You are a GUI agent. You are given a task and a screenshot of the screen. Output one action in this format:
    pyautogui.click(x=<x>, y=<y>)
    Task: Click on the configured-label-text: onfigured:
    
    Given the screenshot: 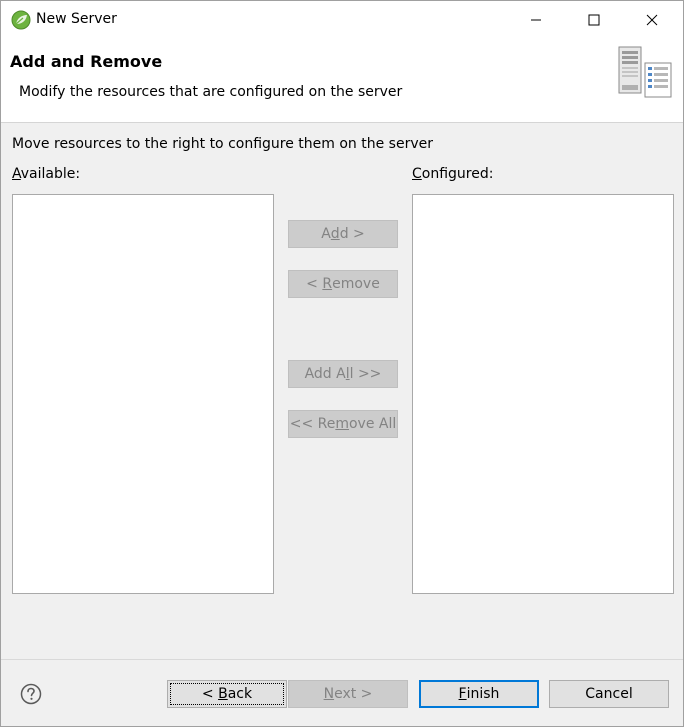 What is the action you would take?
    pyautogui.click(x=457, y=174)
    